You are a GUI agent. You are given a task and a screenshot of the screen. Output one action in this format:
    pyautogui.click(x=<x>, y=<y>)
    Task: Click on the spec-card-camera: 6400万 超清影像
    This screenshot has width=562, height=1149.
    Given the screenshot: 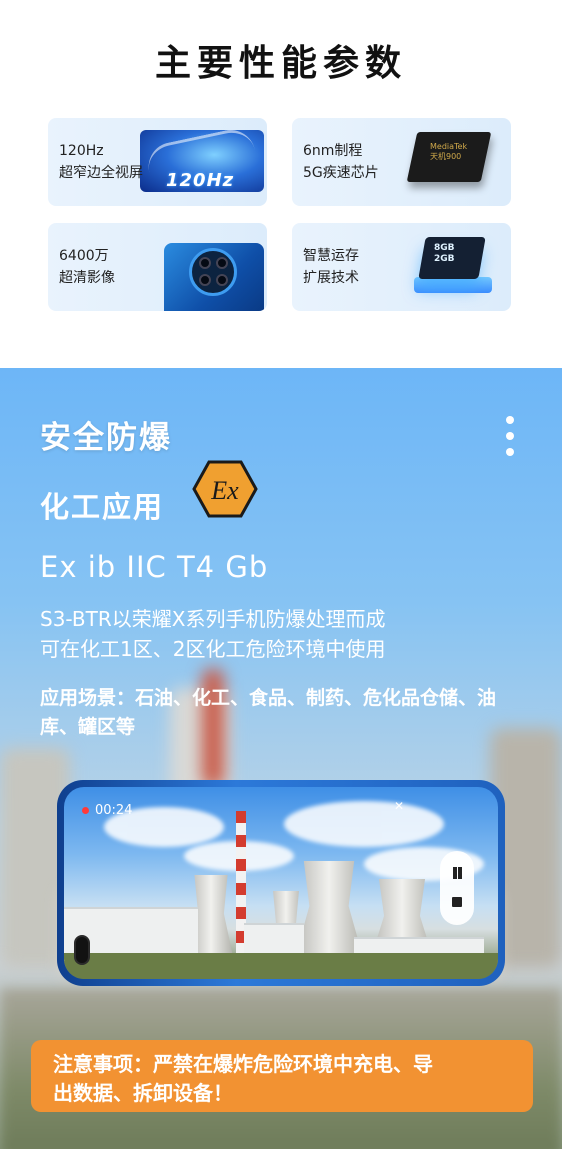 What is the action you would take?
    pyautogui.click(x=157, y=267)
    